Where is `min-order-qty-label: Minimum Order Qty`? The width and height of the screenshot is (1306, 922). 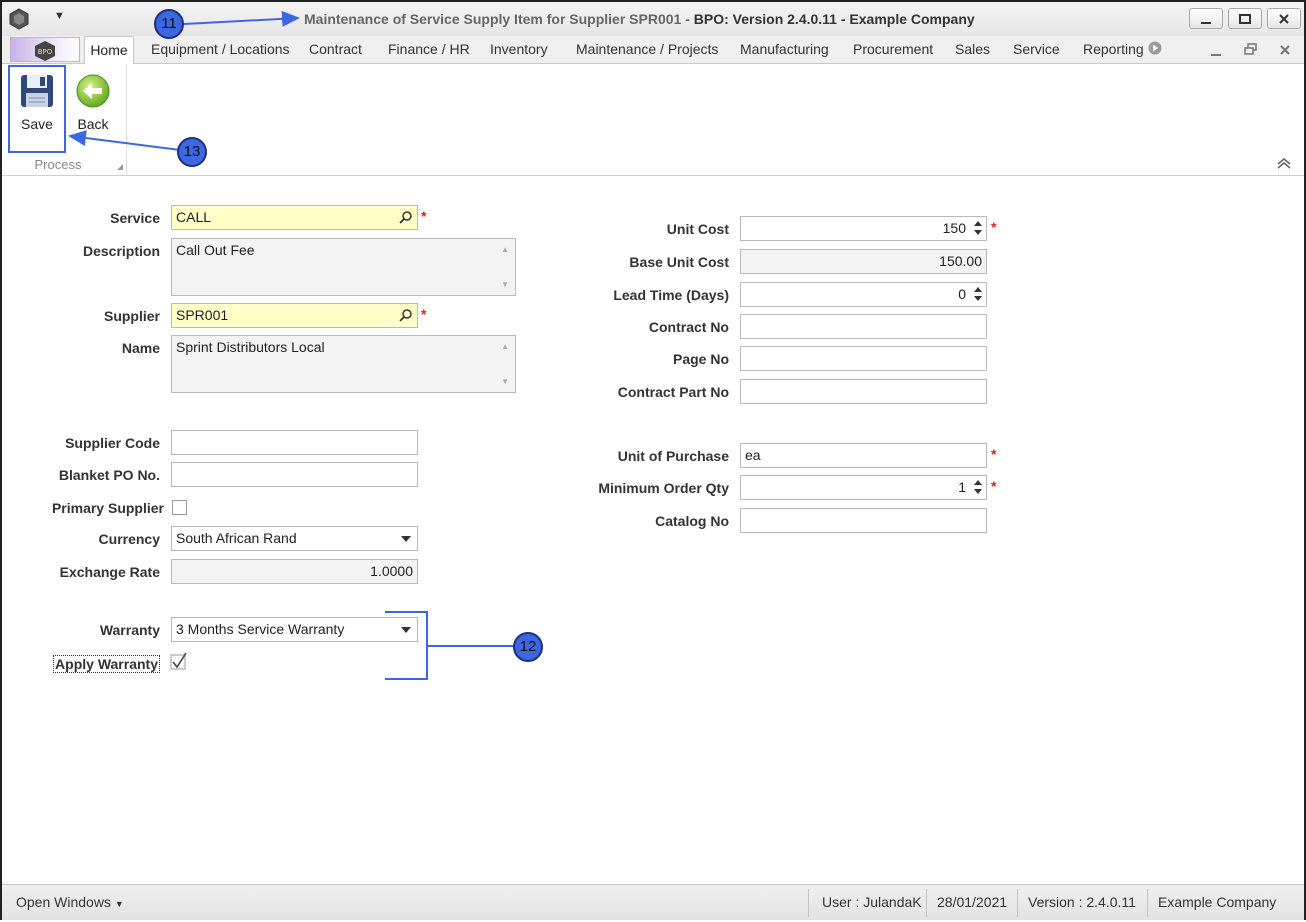 min-order-qty-label: Minimum Order Qty is located at coordinates (663, 488).